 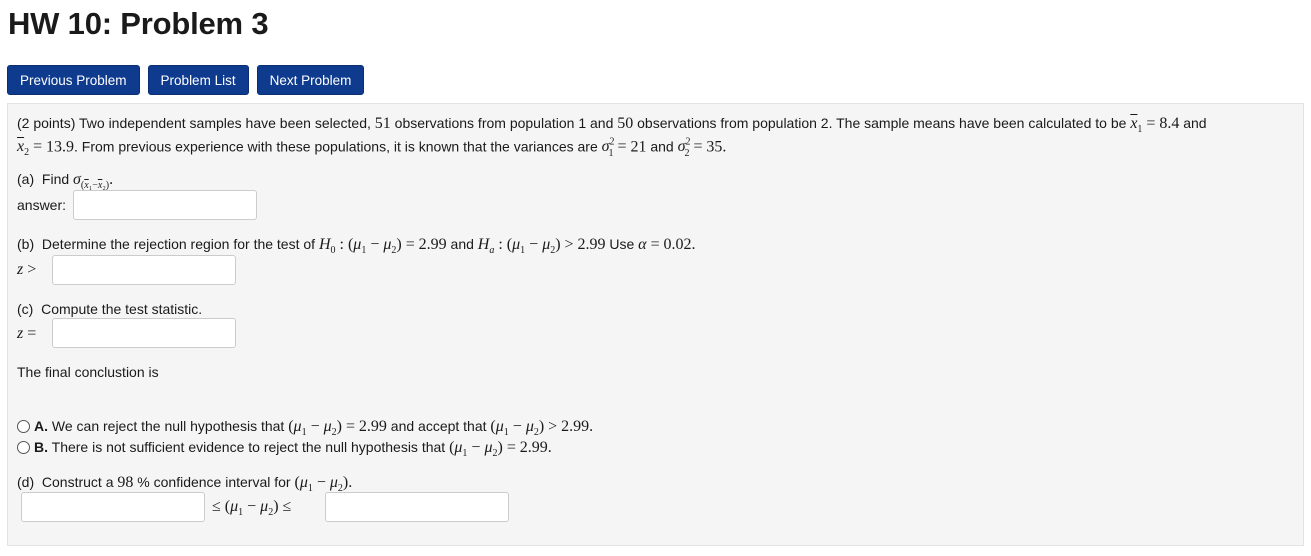 What do you see at coordinates (252, 508) in the screenshot?
I see `interval-expression: ≤ (μ1 − μ2) ≤` at bounding box center [252, 508].